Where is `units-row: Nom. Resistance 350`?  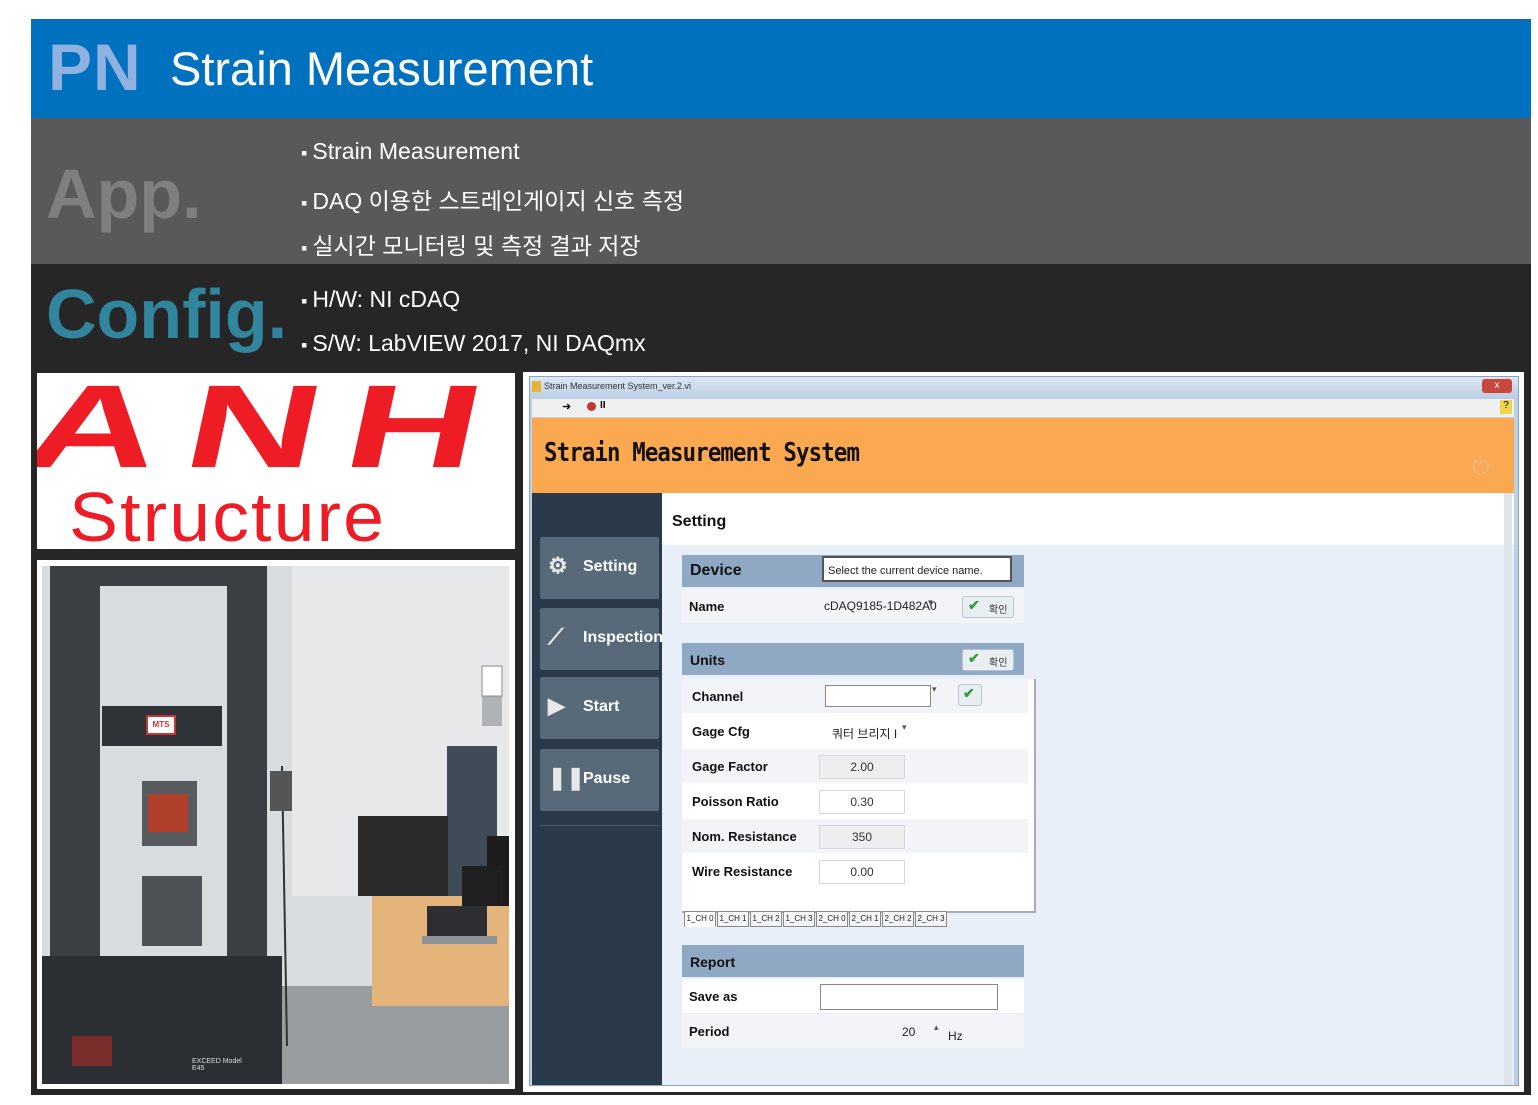
units-row: Nom. Resistance 350 is located at coordinates (855, 836).